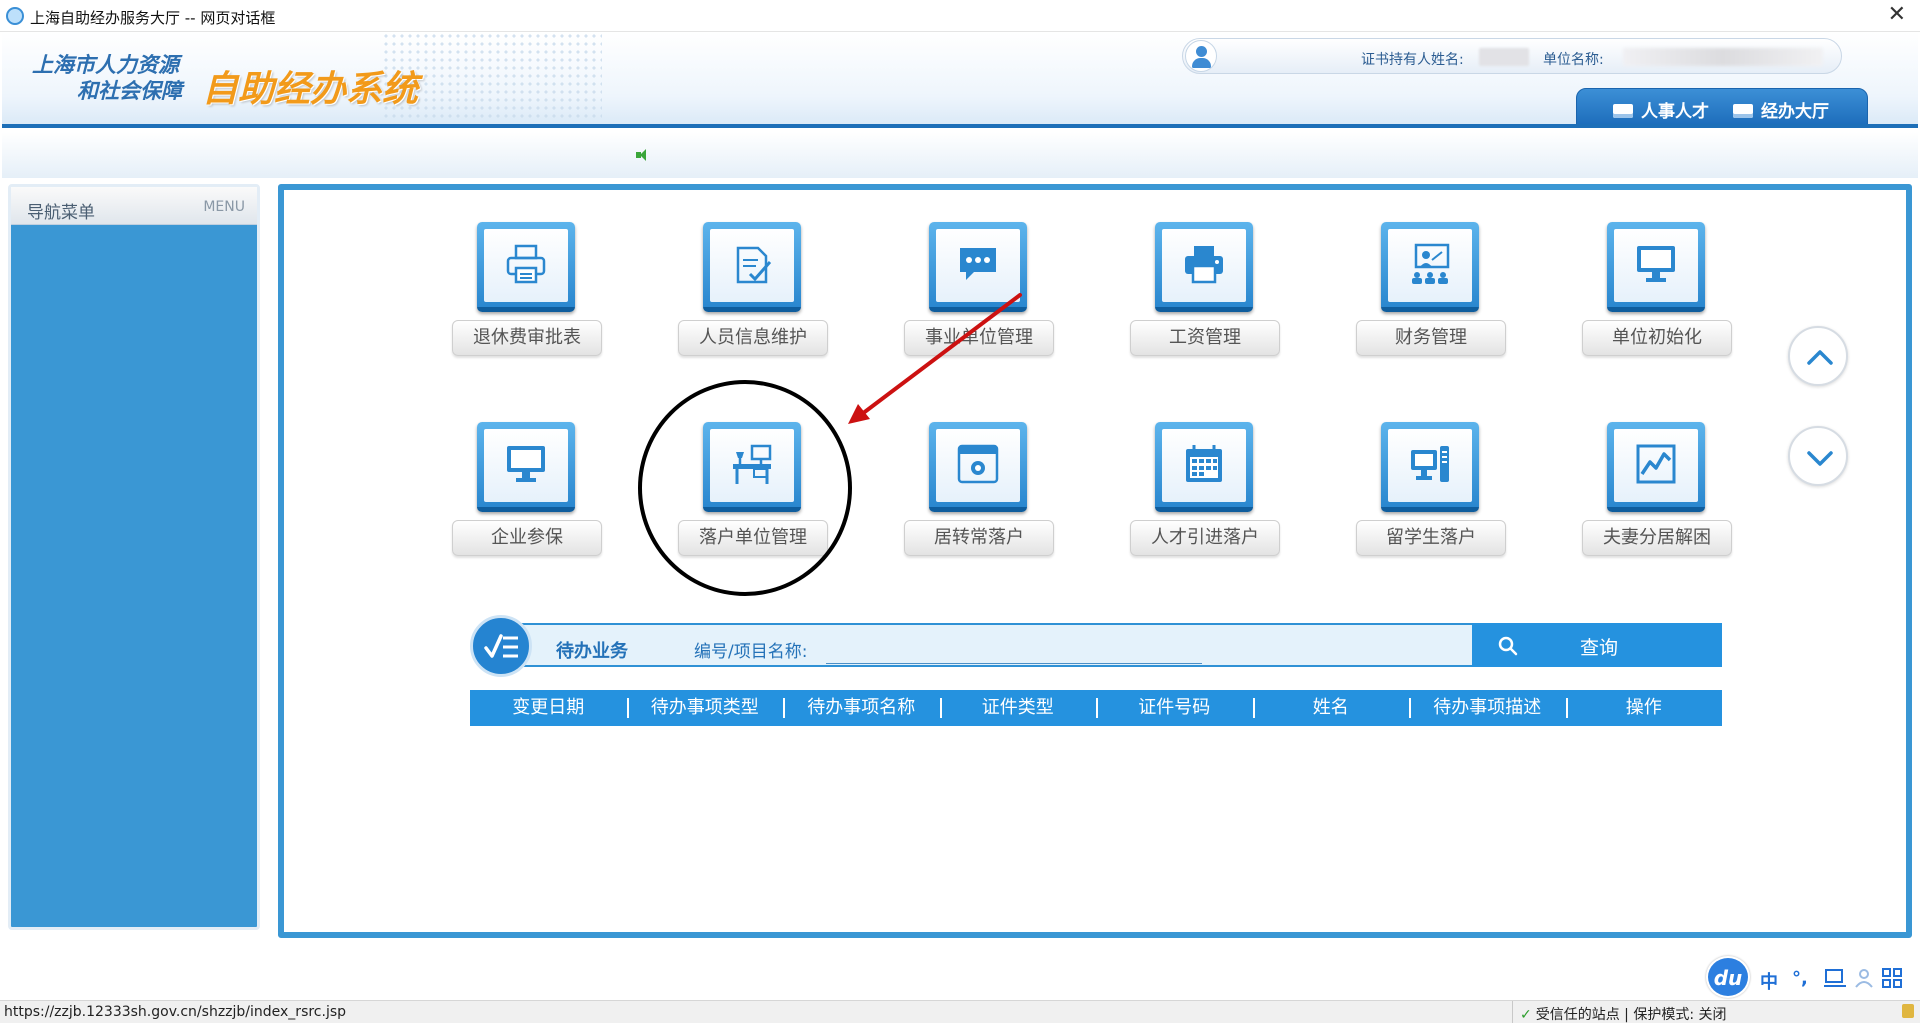 The image size is (1920, 1023). What do you see at coordinates (960, 16) in the screenshot?
I see `window-titlebar: 上海自助经办服务大厅 -- 网页对话框 ✕` at bounding box center [960, 16].